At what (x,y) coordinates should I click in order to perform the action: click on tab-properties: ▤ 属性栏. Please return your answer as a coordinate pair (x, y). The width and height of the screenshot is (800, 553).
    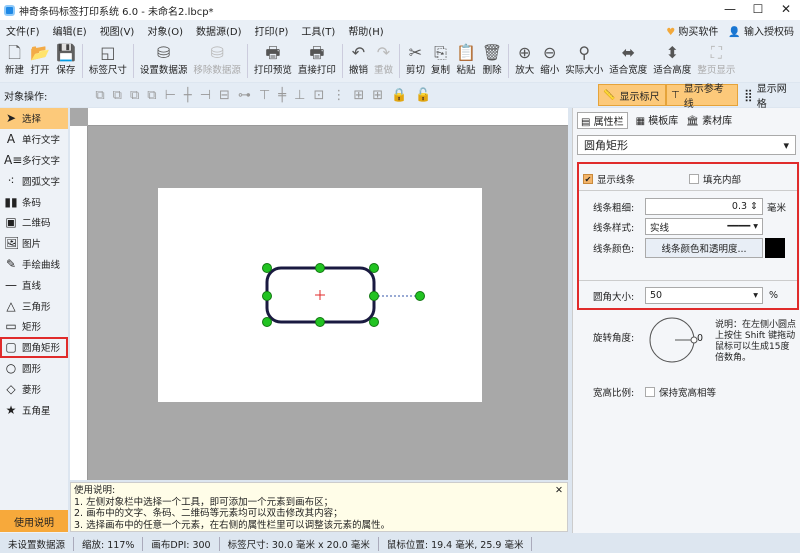
    Looking at the image, I should click on (602, 120).